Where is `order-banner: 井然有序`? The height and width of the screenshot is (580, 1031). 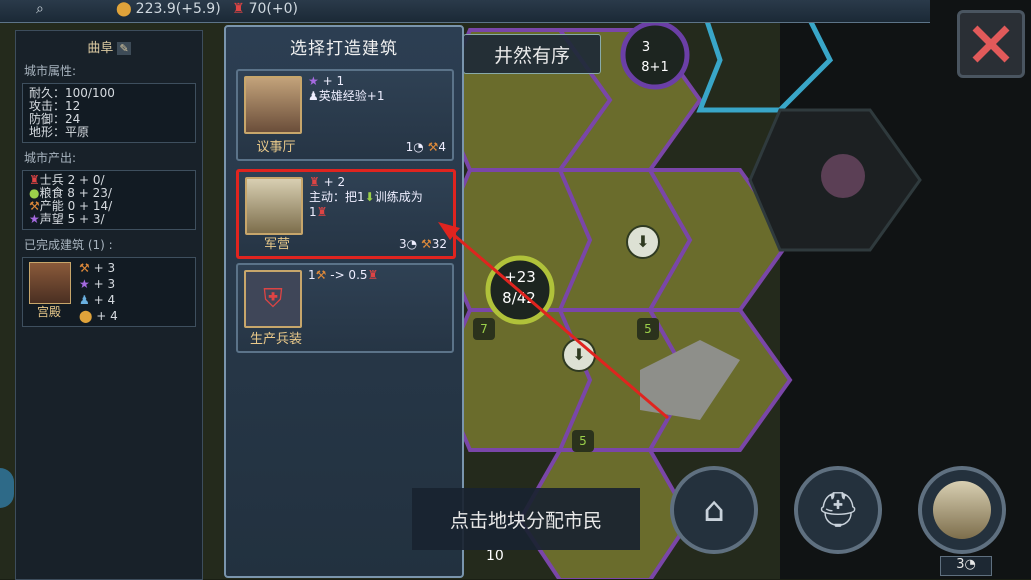 order-banner: 井然有序 is located at coordinates (532, 54).